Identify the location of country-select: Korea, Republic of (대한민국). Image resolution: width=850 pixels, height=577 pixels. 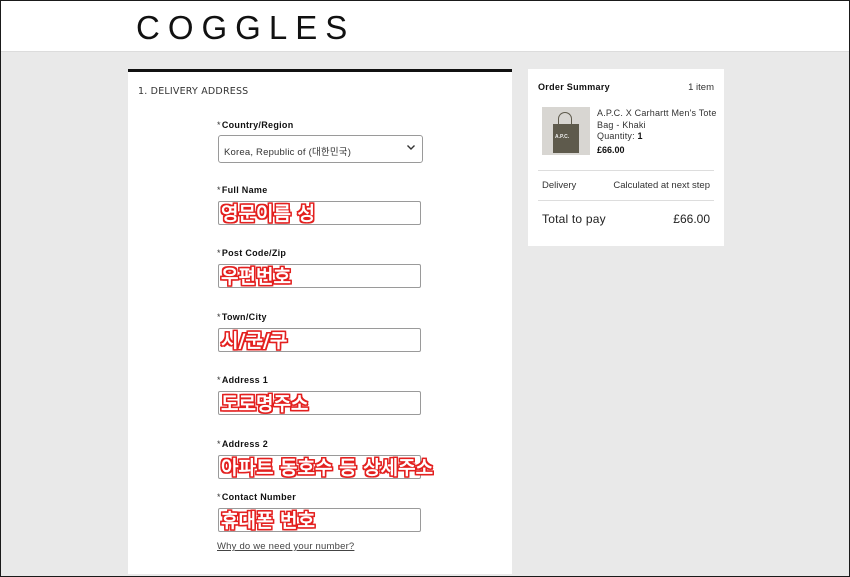
(320, 149).